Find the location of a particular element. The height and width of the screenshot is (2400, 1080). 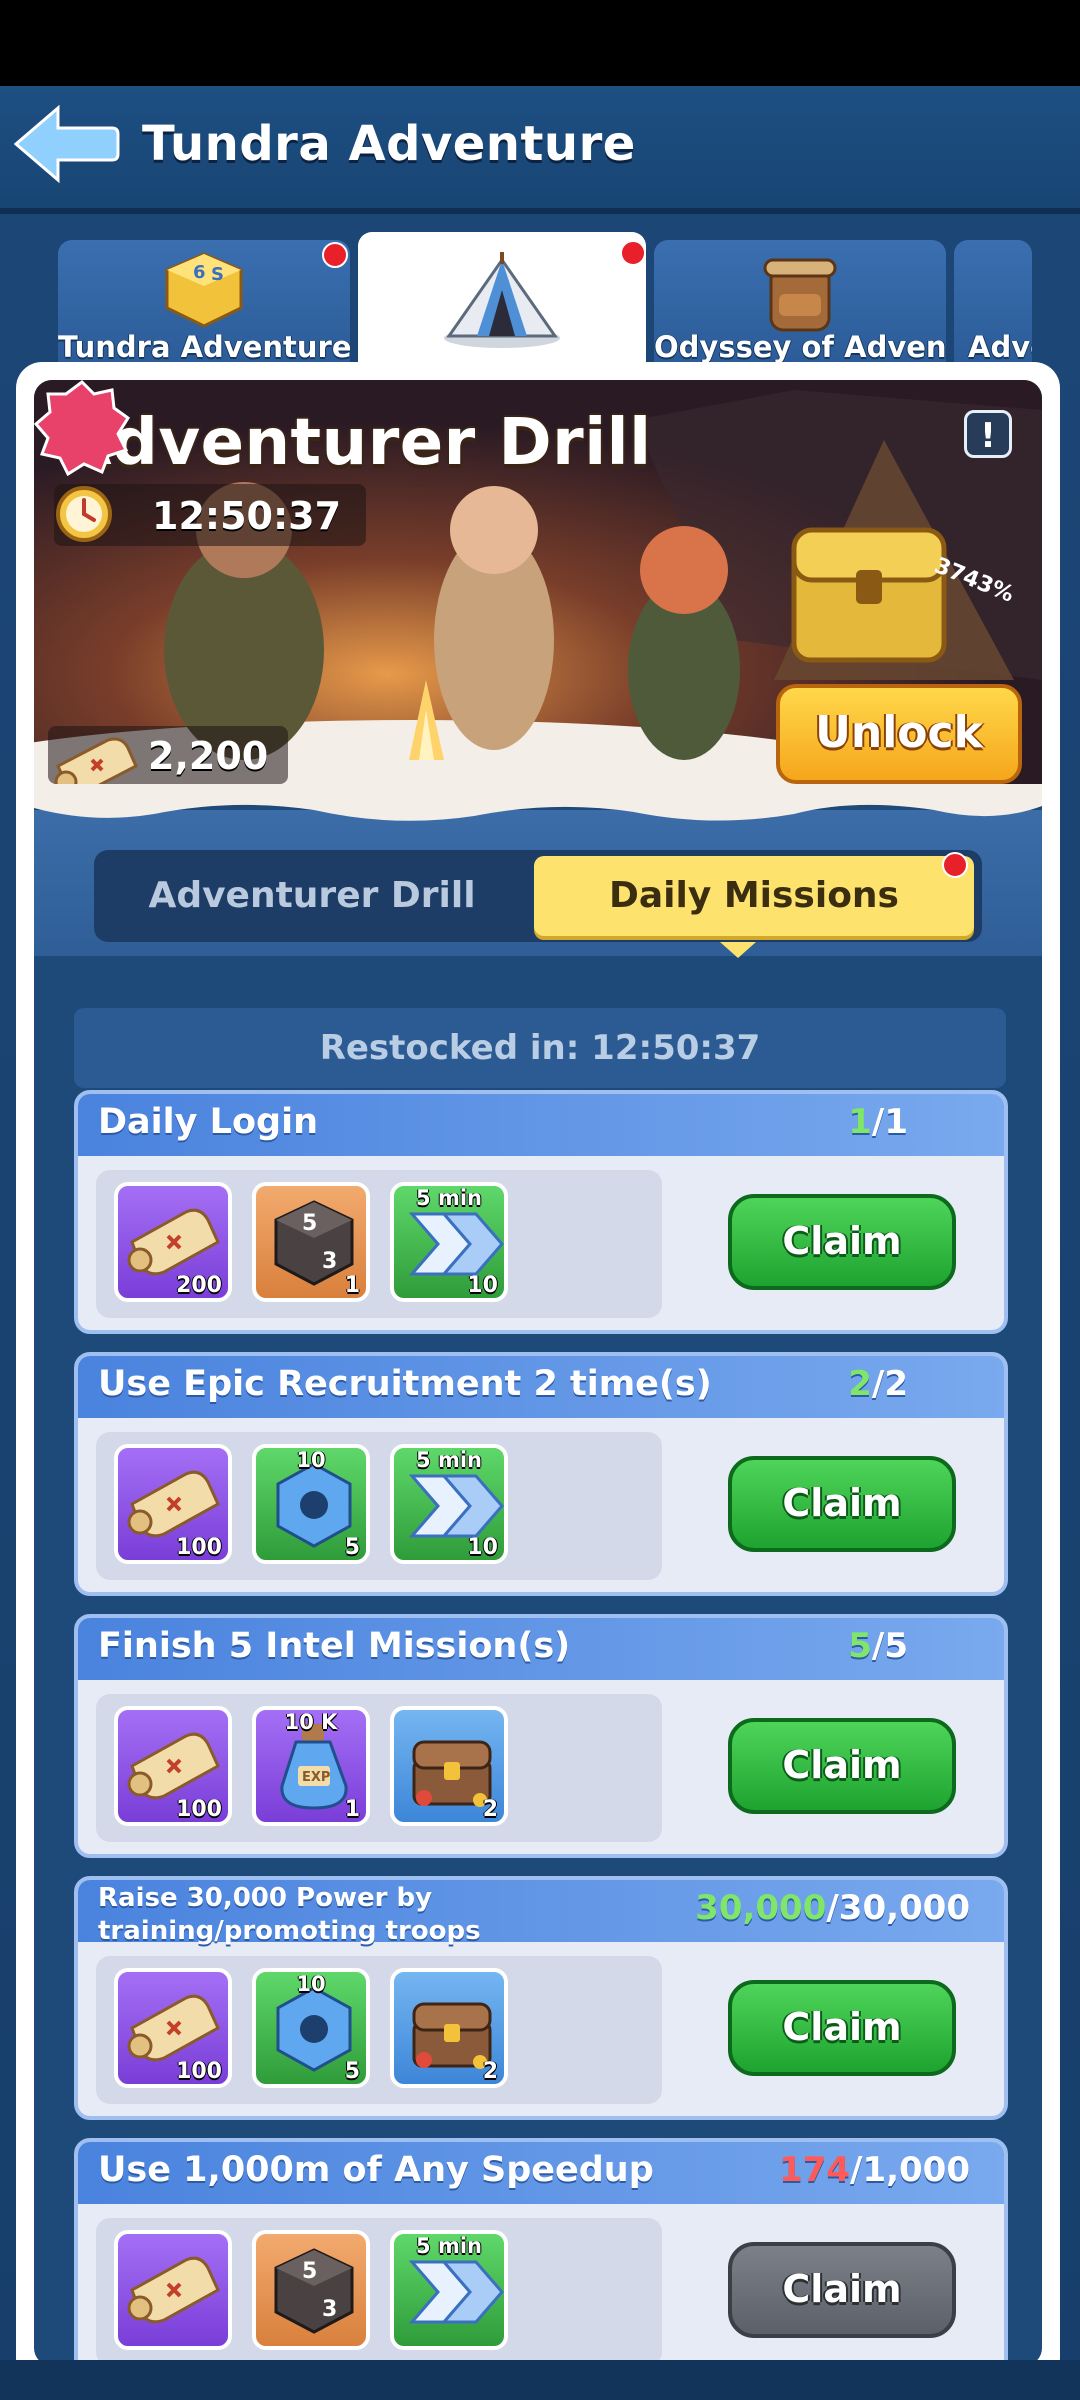

subtab-switcher: Adventurer Drill Daily Missions is located at coordinates (538, 896).